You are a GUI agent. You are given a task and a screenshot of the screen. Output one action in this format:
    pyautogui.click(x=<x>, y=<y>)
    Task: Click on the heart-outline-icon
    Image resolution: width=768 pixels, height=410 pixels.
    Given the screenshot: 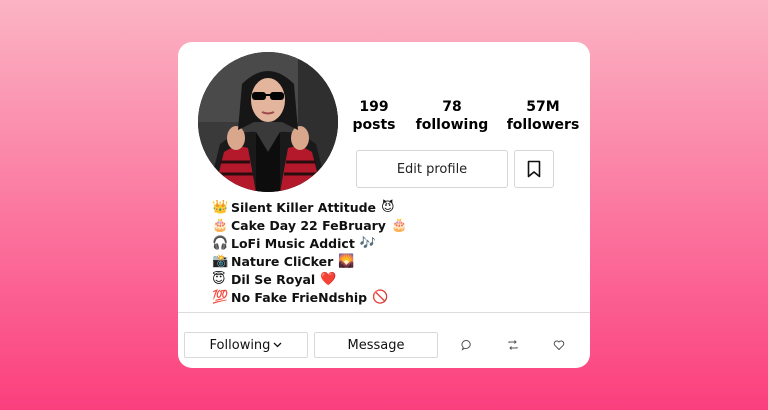 What is the action you would take?
    pyautogui.click(x=559, y=345)
    